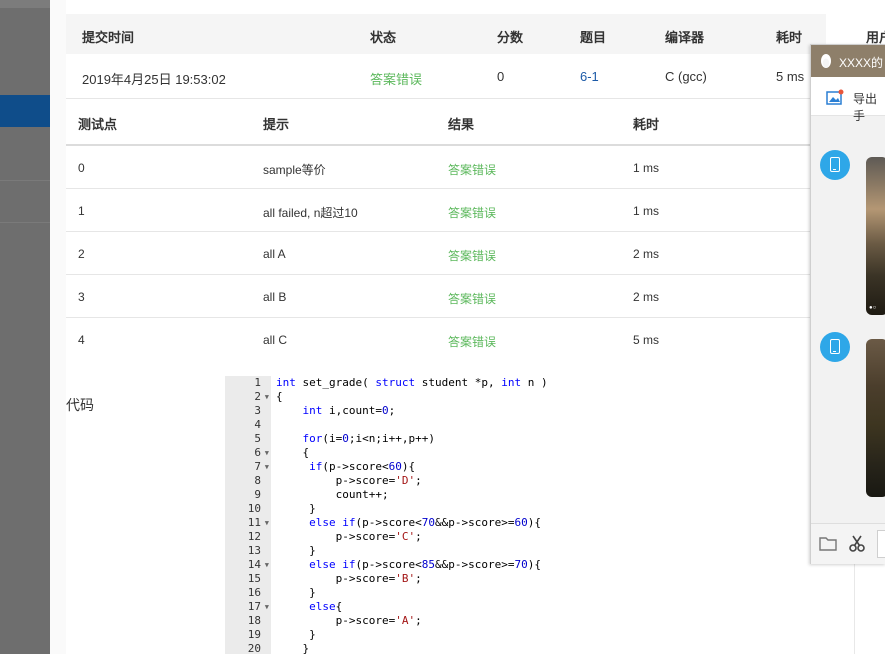 The image size is (885, 654). Describe the element at coordinates (25, 4) in the screenshot. I see `sidebar-top` at that location.